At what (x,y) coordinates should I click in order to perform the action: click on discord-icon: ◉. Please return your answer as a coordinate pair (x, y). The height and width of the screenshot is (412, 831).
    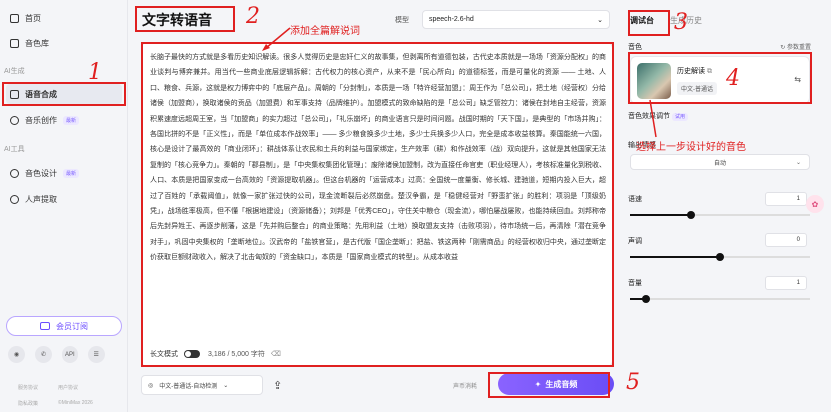
    Looking at the image, I should click on (16, 354).